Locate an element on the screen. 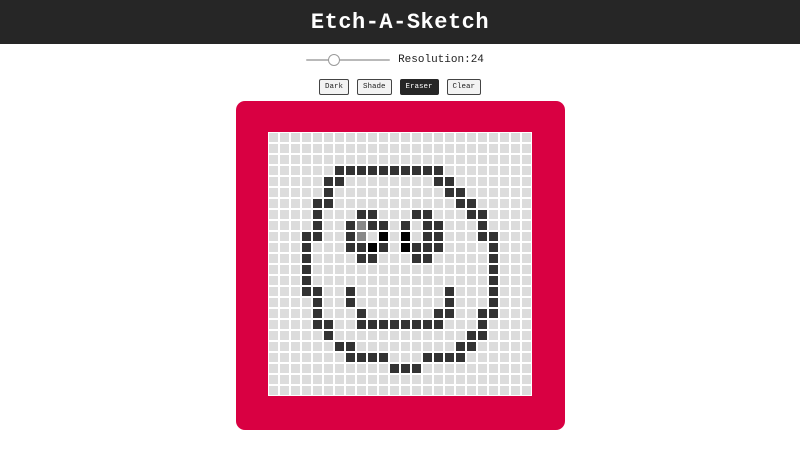 This screenshot has height=450, width=800. shade-button: Shade is located at coordinates (374, 87).